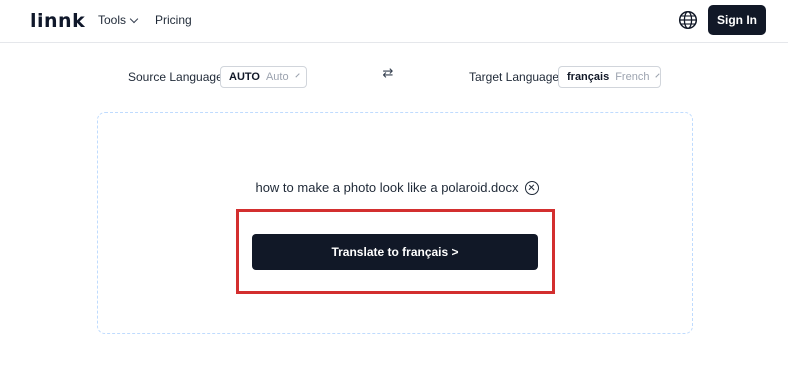  I want to click on source-language-name: Auto, so click(277, 77).